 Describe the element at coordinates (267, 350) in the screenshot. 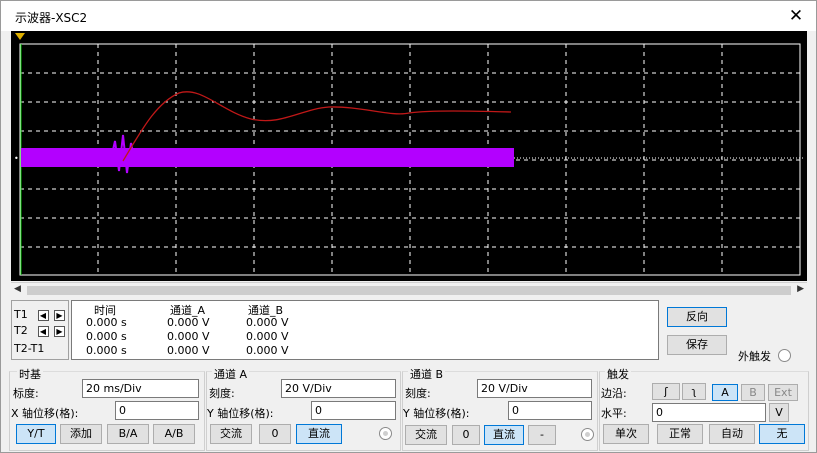

I see `readout-diff-b: 0.000 V` at that location.